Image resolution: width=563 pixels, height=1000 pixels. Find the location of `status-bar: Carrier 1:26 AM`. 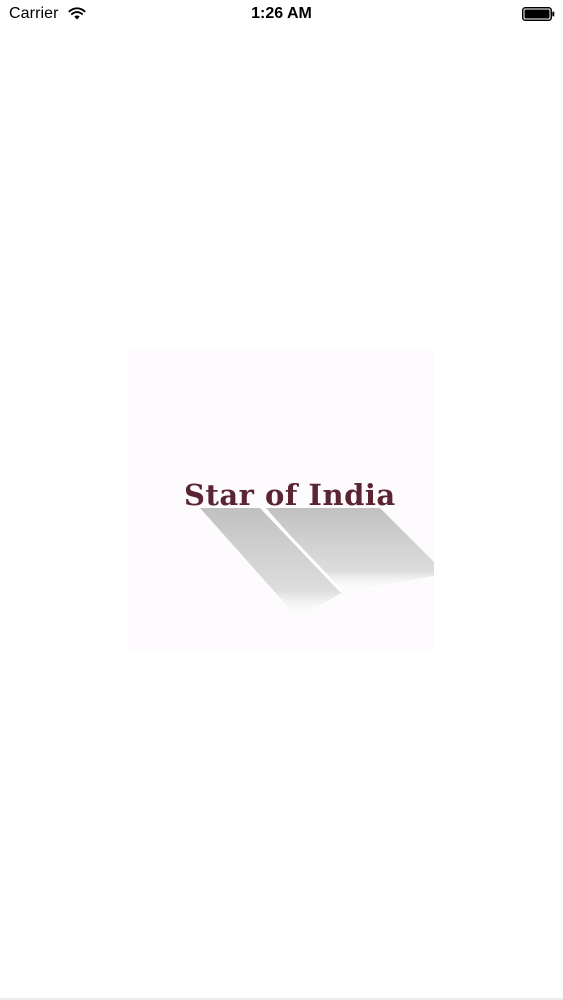

status-bar: Carrier 1:26 AM is located at coordinates (281, 15).